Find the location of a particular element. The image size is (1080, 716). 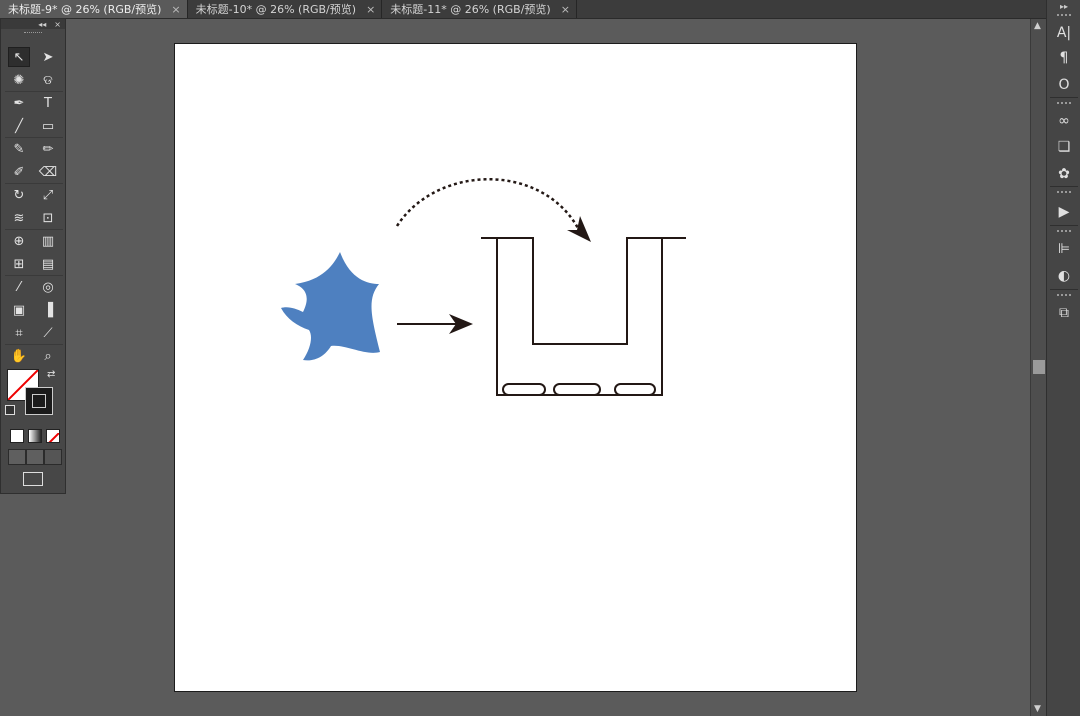

eyedropper-tool-icon: ⁄ is located at coordinates (19, 287).